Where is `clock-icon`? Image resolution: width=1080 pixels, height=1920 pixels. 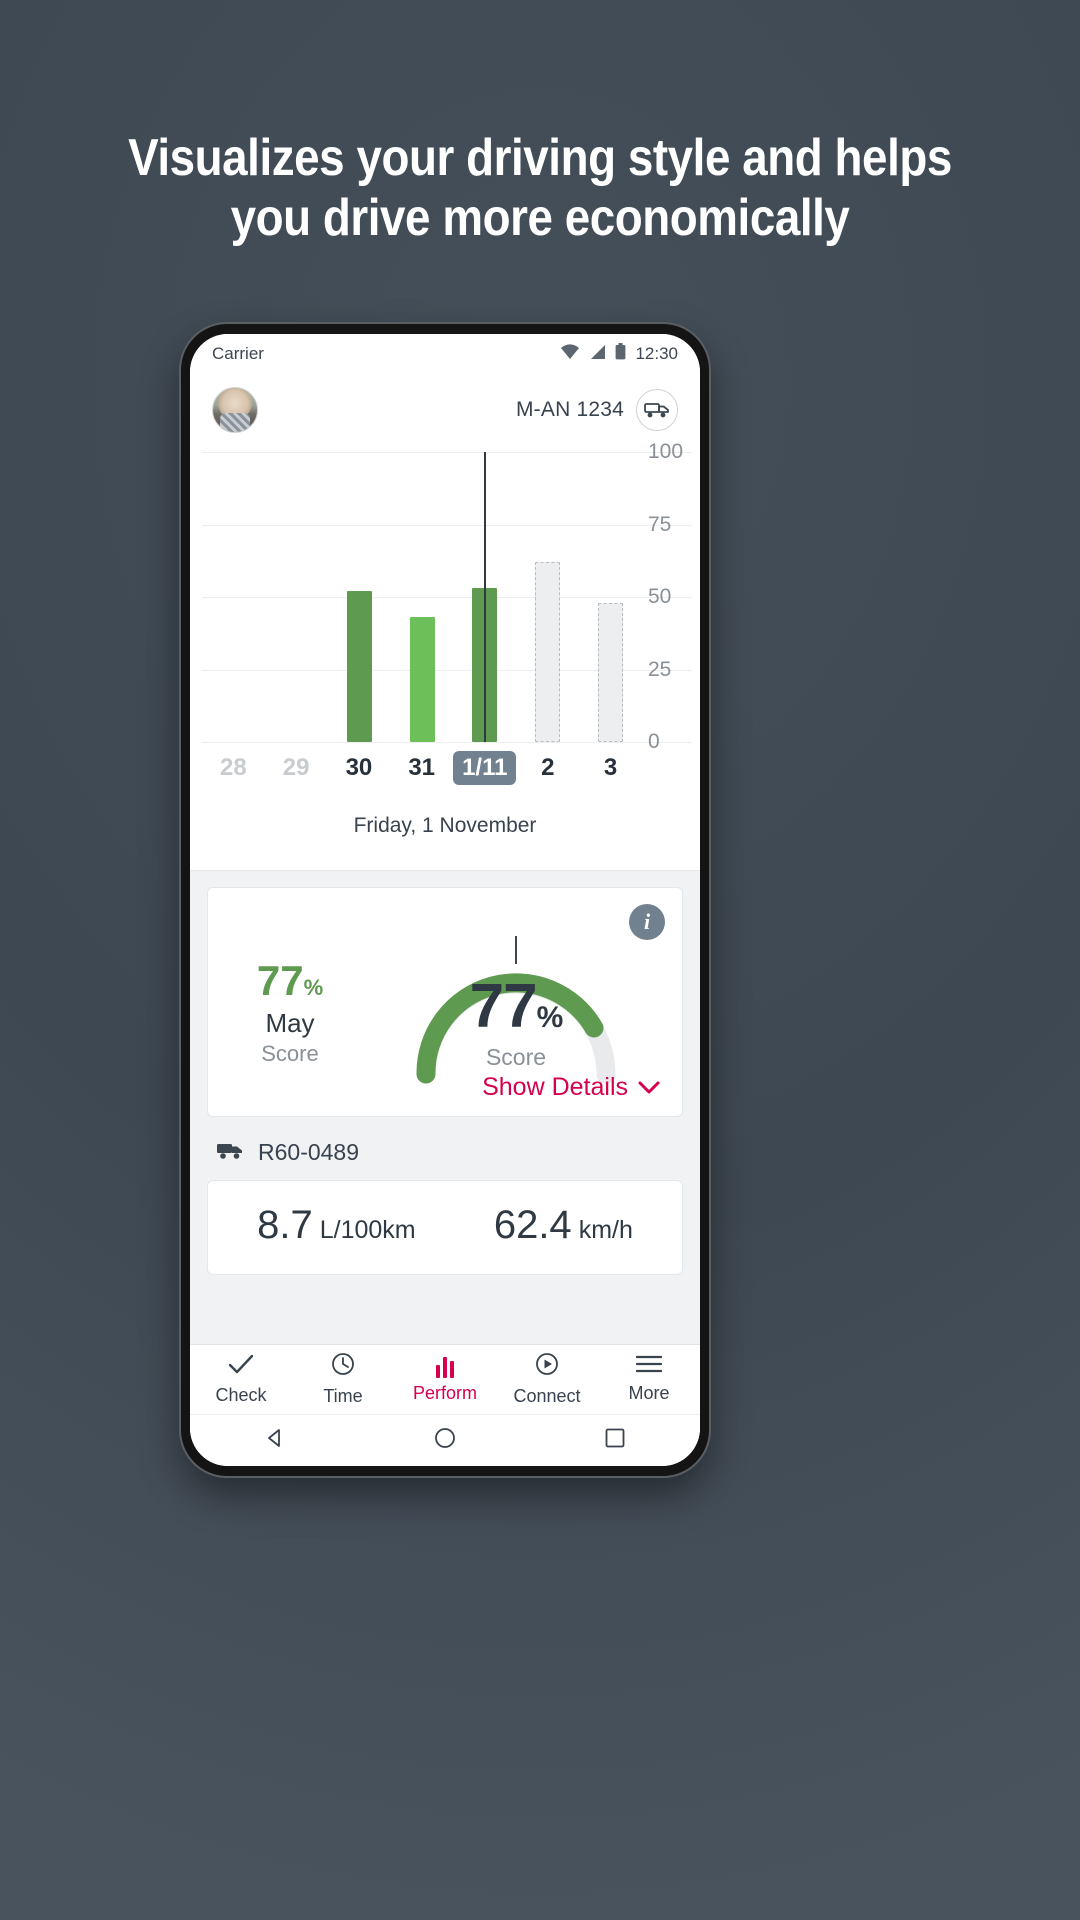
clock-icon is located at coordinates (343, 1366).